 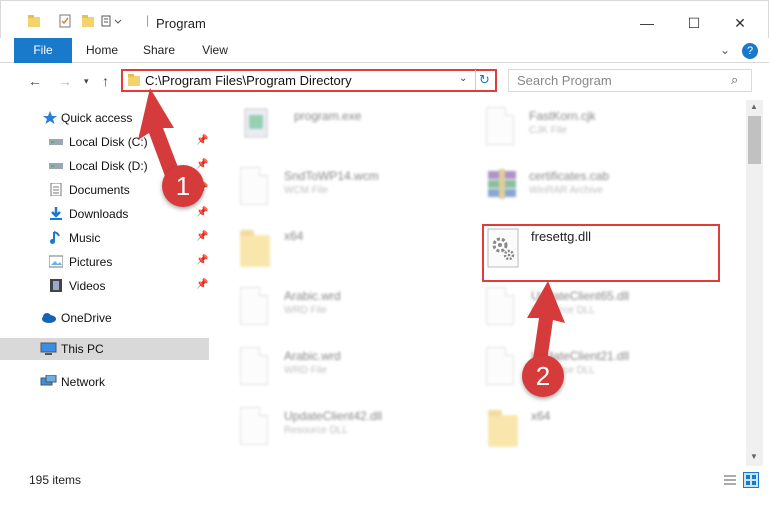 I want to click on videos-icon, so click(x=56, y=285).